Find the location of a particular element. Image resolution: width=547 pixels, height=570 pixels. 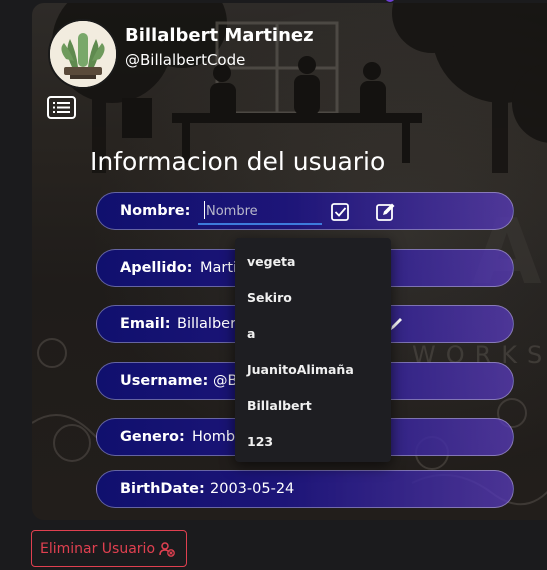

edit-icon is located at coordinates (386, 212).